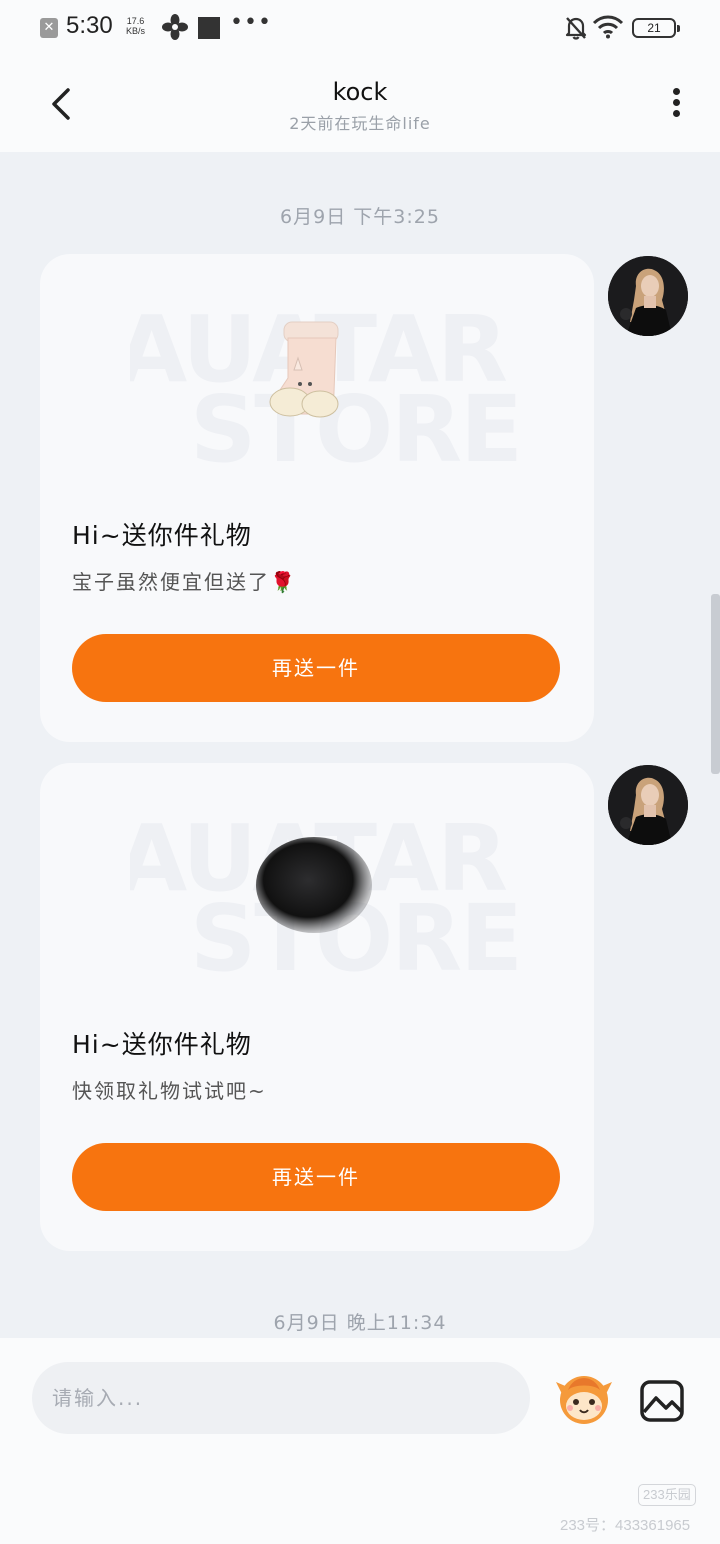  I want to click on message-timestamp: 6月9日 晚上11:34, so click(360, 1323).